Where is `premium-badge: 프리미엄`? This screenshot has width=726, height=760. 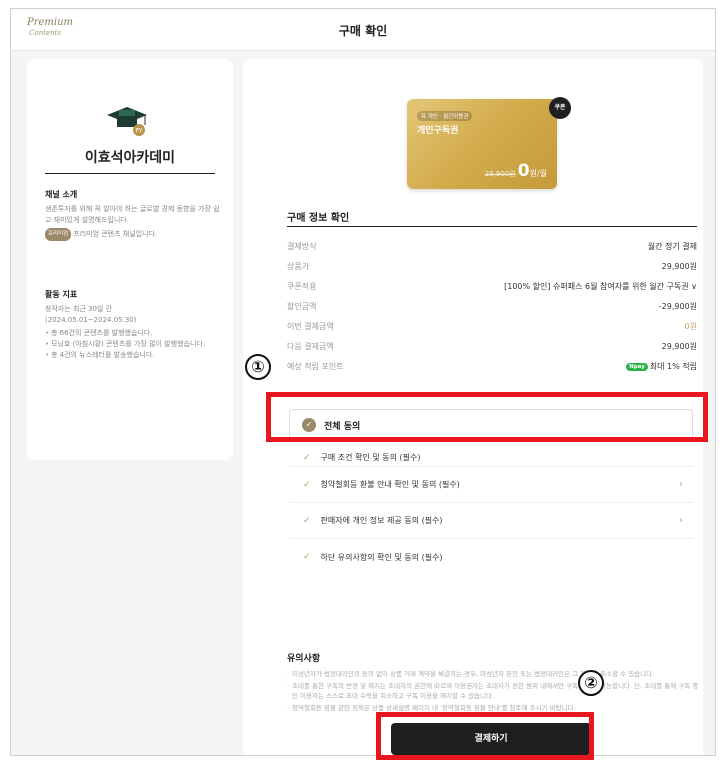
premium-badge: 프리미엄 is located at coordinates (58, 234).